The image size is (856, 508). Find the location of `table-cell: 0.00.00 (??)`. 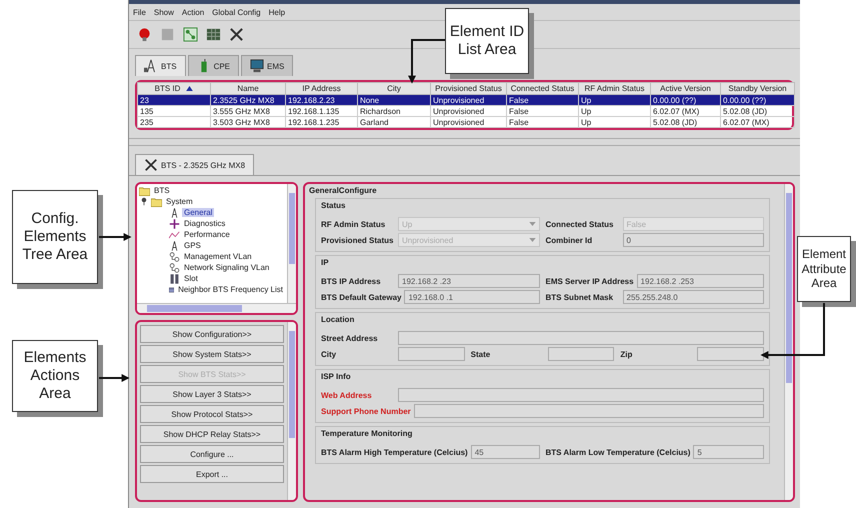

table-cell: 0.00.00 (??) is located at coordinates (685, 100).